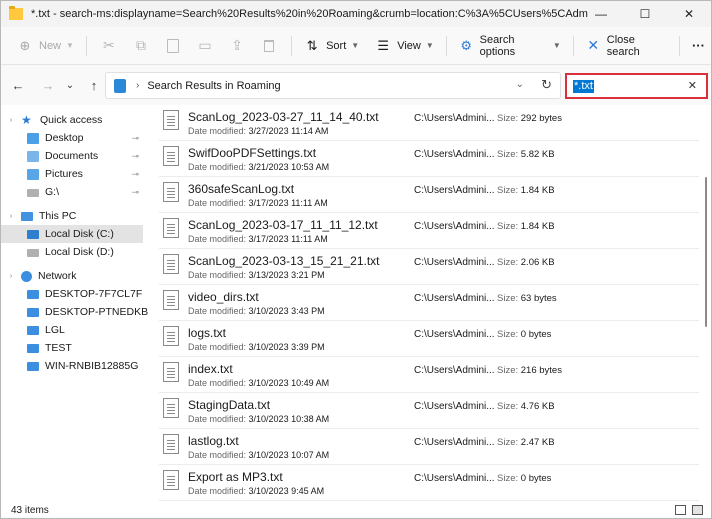 Image resolution: width=712 pixels, height=519 pixels. What do you see at coordinates (109, 46) in the screenshot?
I see `cut-button: ✂` at bounding box center [109, 46].